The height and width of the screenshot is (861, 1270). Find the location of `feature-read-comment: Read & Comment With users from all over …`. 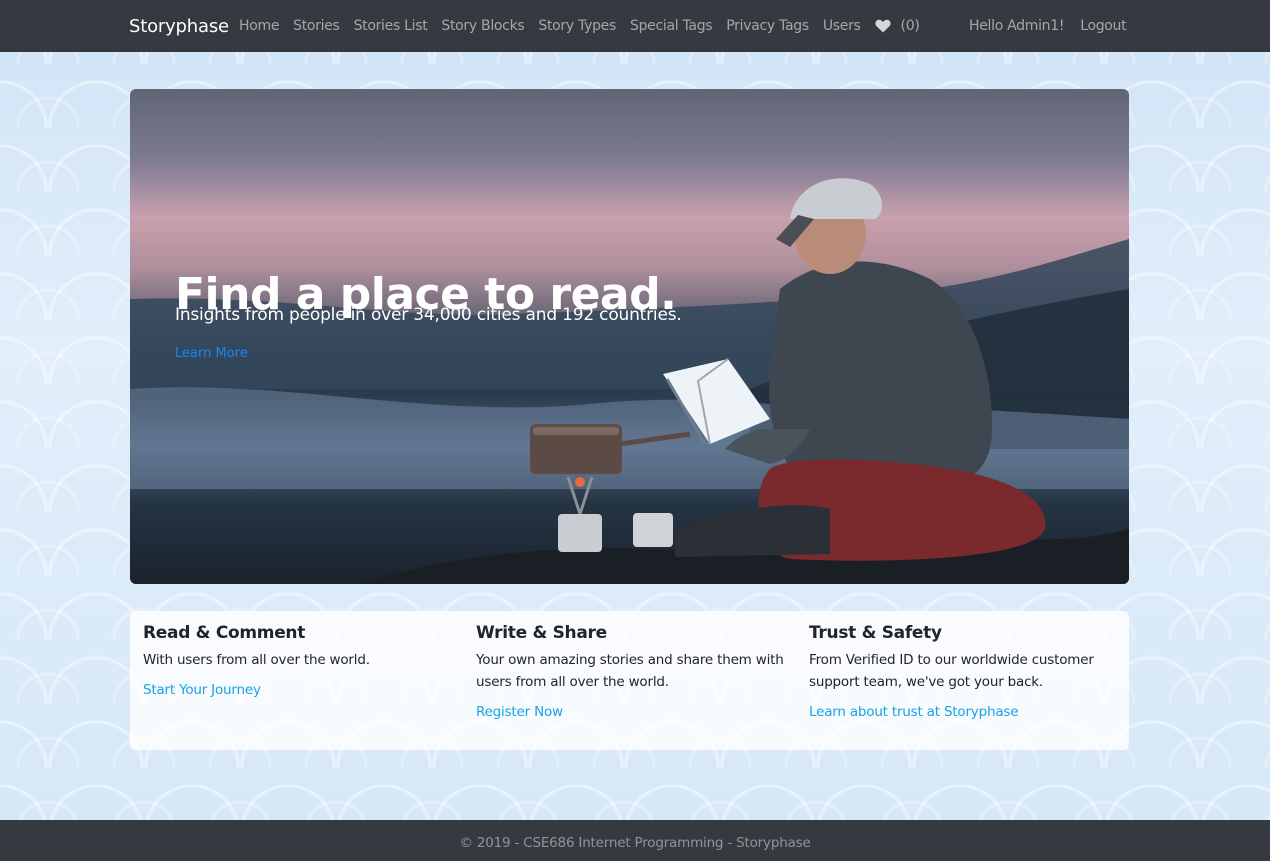

feature-read-comment: Read & Comment With users from all over … is located at coordinates (298, 660).